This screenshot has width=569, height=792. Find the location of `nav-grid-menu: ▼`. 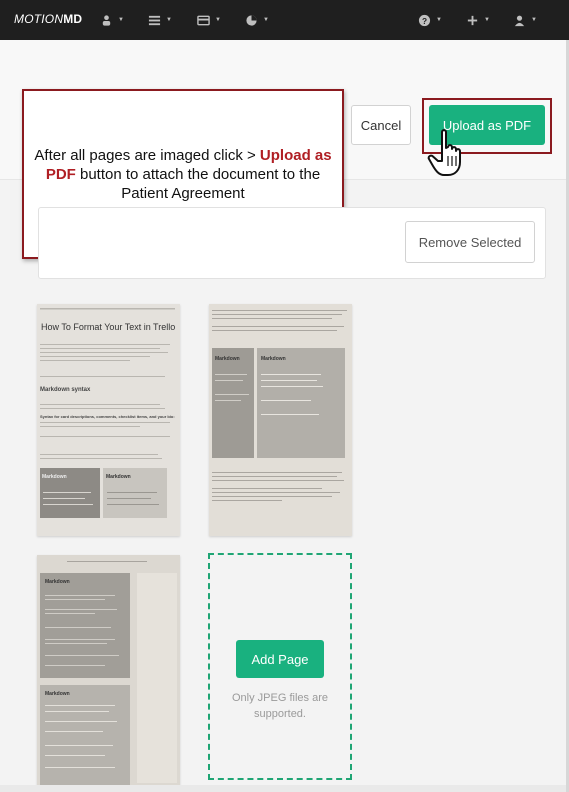

nav-grid-menu: ▼ is located at coordinates (160, 20).